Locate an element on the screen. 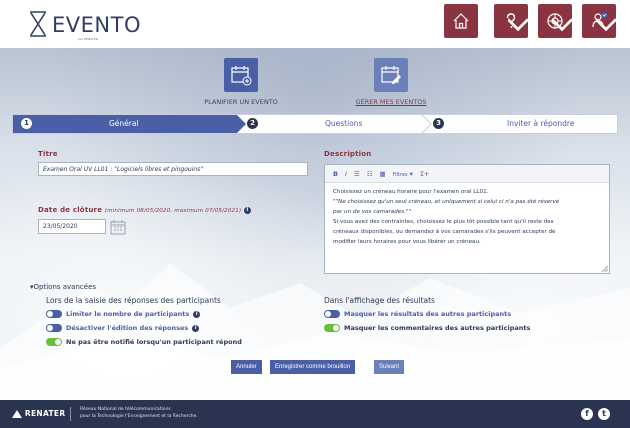 The height and width of the screenshot is (428, 630). facebook-icon: f is located at coordinates (587, 414).